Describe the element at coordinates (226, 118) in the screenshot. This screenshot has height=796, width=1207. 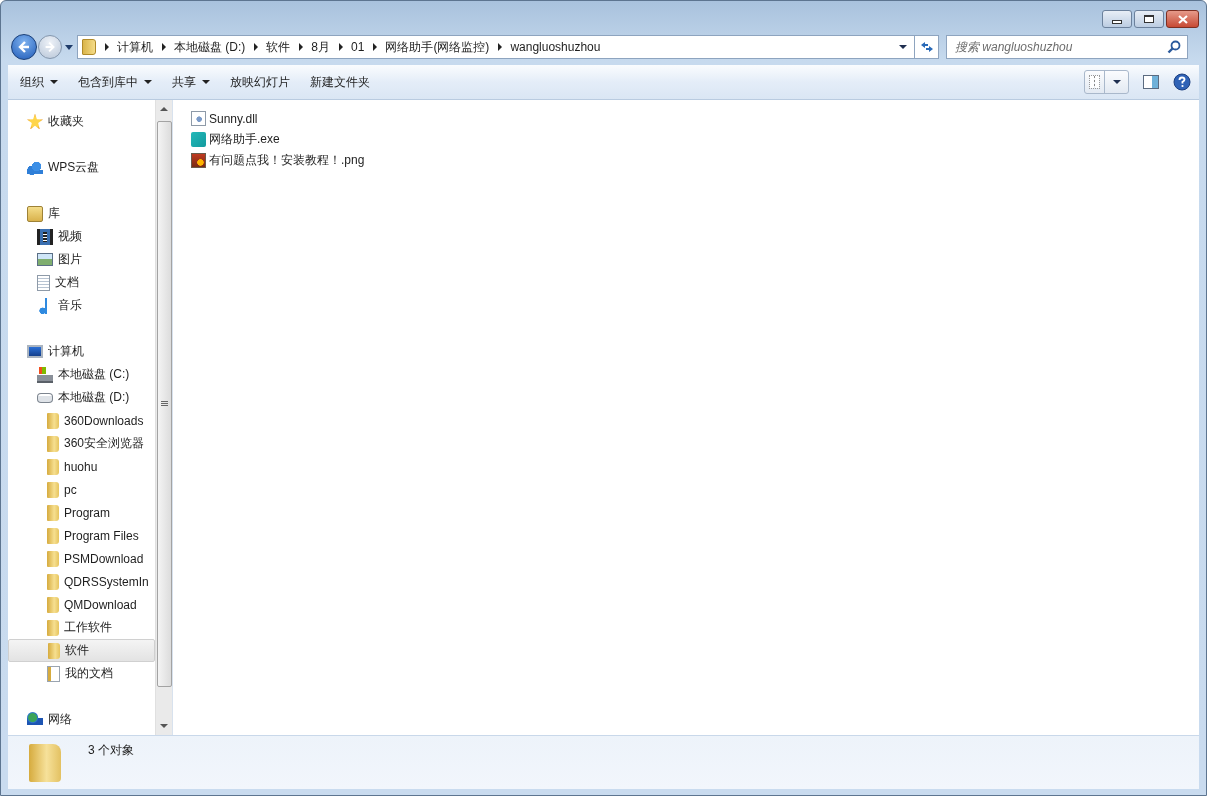
I see `file-item: Sunny.dll` at that location.